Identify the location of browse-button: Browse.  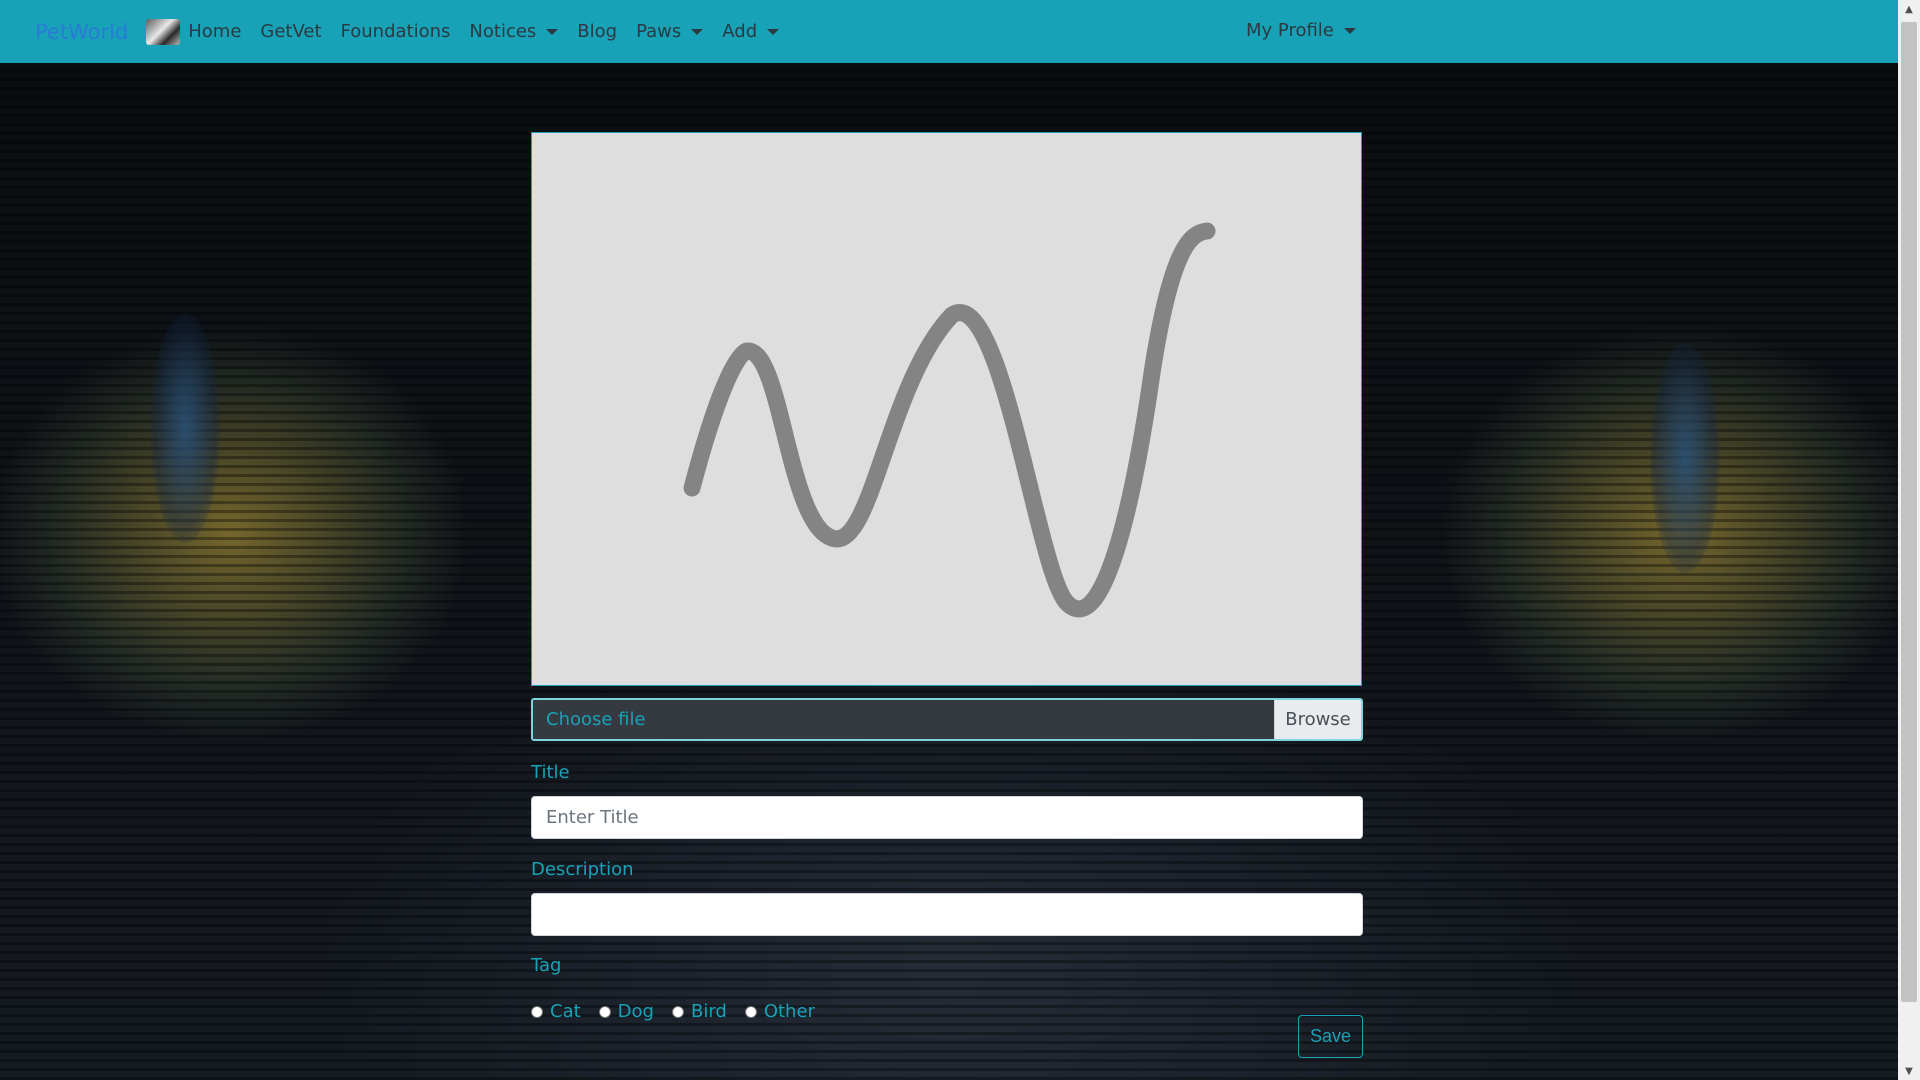
(1317, 719).